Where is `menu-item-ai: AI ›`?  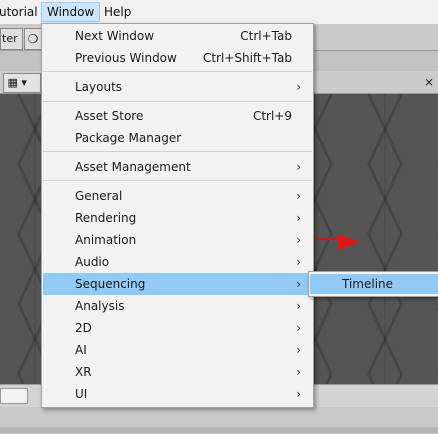
menu-item-ai: AI › is located at coordinates (177, 350).